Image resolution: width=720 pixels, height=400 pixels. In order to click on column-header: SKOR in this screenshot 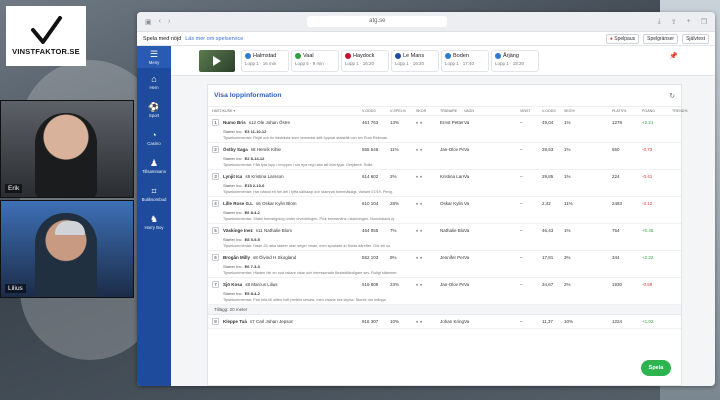, I will do `click(428, 111)`.